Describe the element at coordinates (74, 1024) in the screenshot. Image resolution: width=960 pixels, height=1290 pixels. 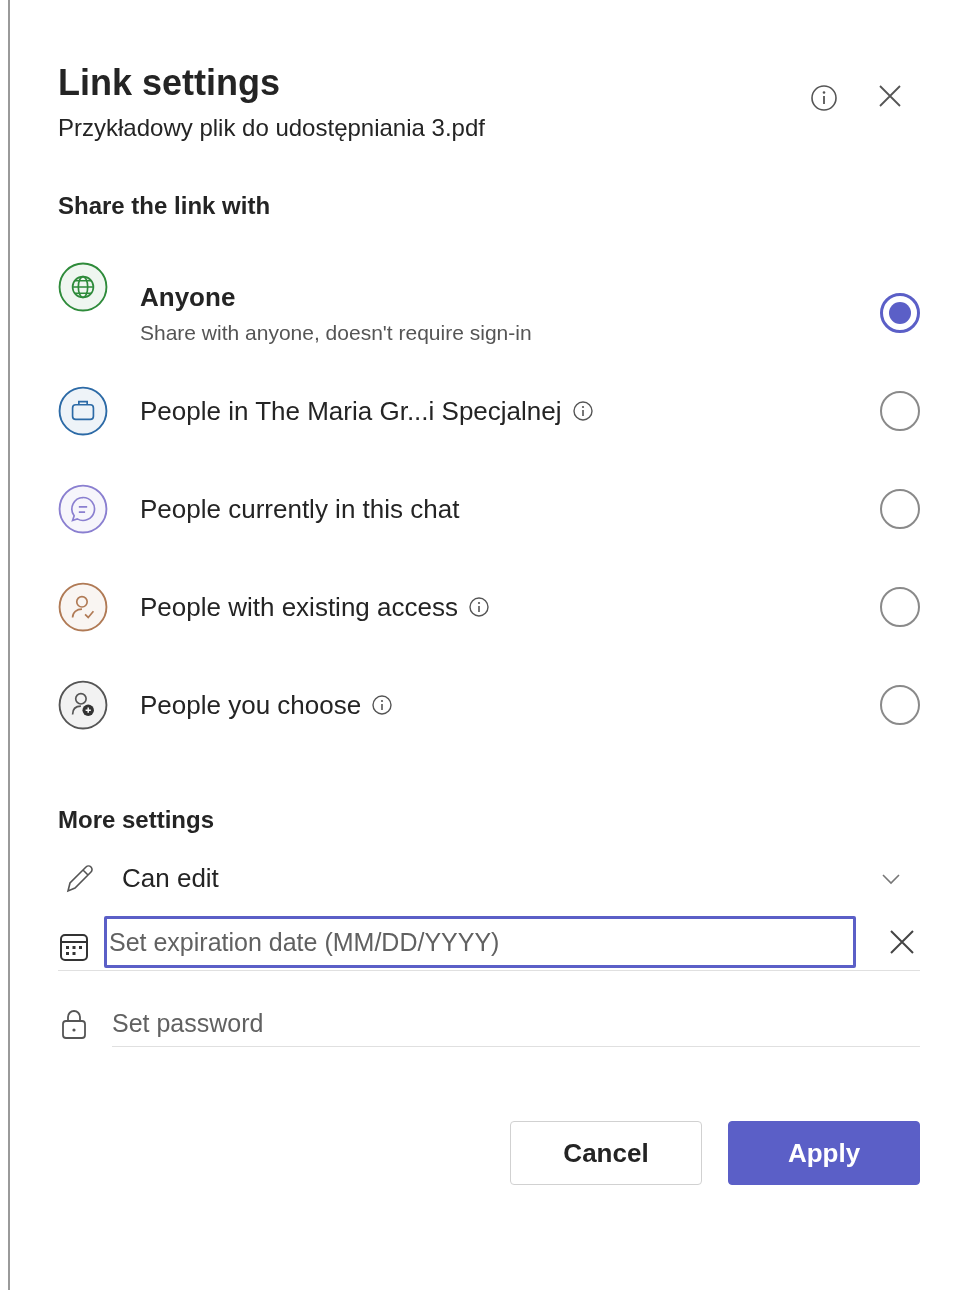
I see `lock-icon` at that location.